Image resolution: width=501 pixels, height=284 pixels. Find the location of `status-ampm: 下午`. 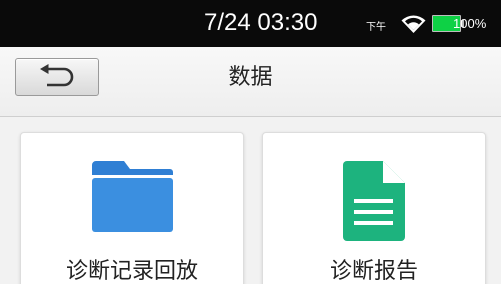

status-ampm: 下午 is located at coordinates (376, 27).